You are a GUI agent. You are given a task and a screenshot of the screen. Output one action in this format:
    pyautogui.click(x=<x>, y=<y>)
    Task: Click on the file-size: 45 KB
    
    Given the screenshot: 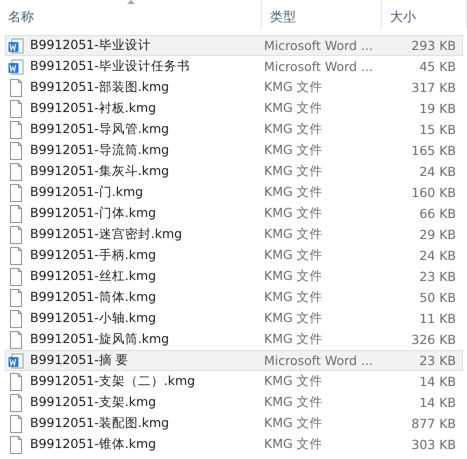 What is the action you would take?
    pyautogui.click(x=437, y=66)
    